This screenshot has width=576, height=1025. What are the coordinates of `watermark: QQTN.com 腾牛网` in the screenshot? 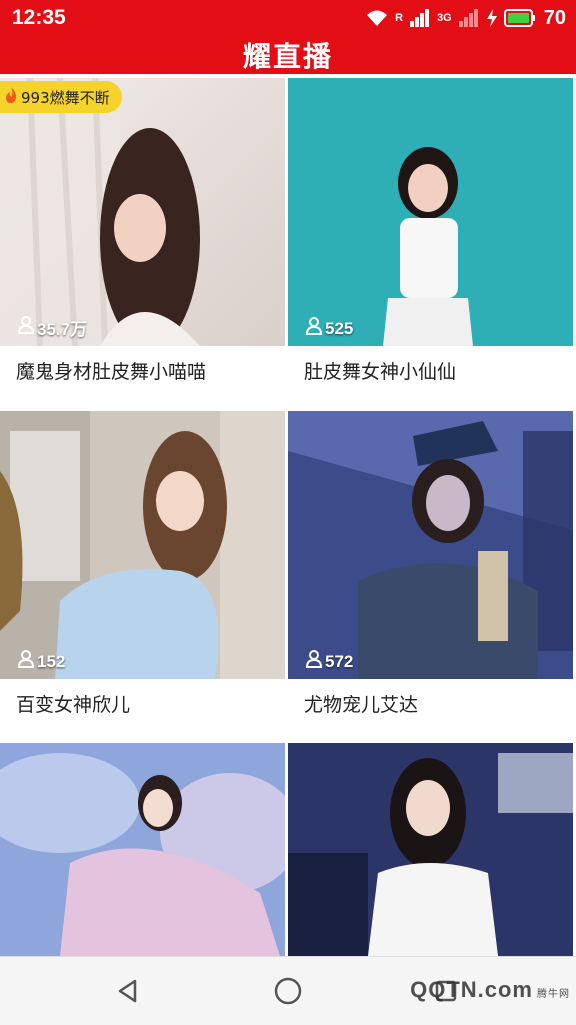 It's located at (490, 990).